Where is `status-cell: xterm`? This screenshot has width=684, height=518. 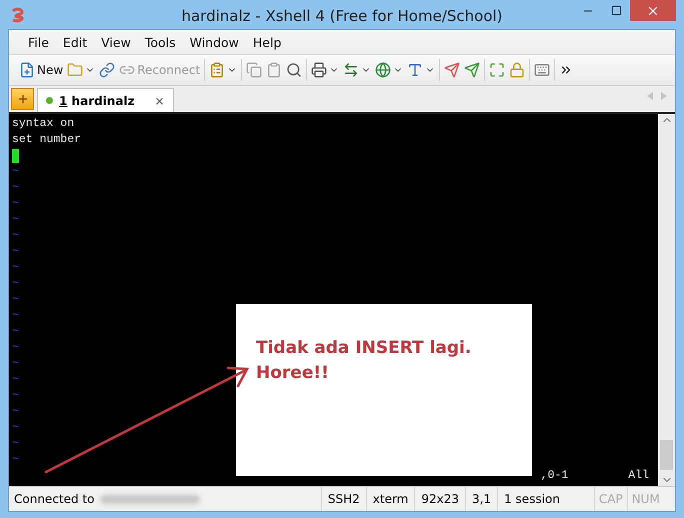 status-cell: xterm is located at coordinates (390, 499).